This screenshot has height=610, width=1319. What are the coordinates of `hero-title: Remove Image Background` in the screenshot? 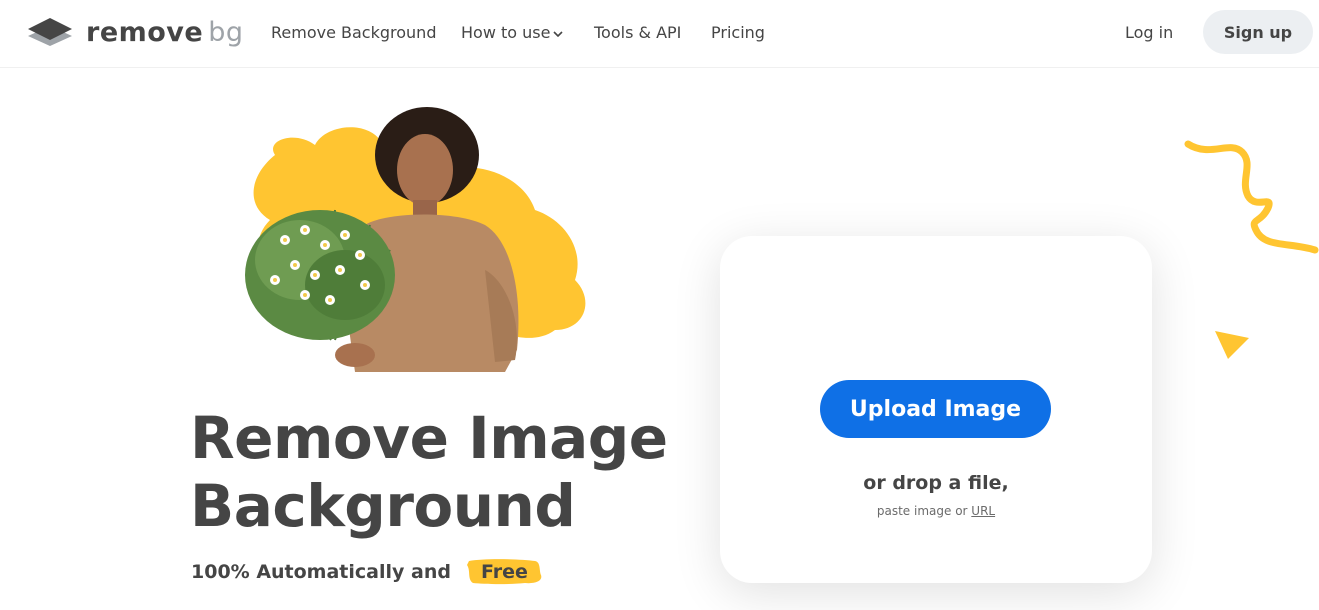 It's located at (450, 472).